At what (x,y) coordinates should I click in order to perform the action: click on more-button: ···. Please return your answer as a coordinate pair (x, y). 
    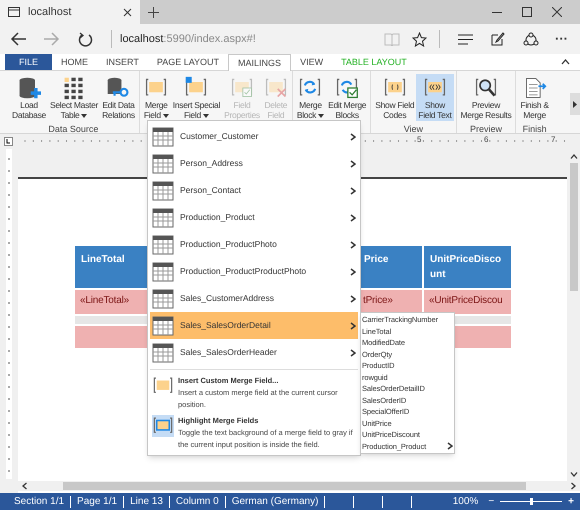
    Looking at the image, I should click on (561, 39).